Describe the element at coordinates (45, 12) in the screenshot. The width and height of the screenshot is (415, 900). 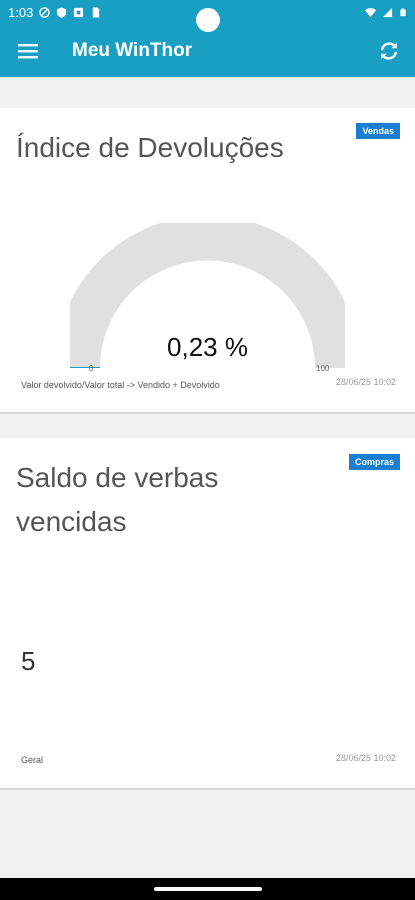
I see `dnd-icon` at that location.